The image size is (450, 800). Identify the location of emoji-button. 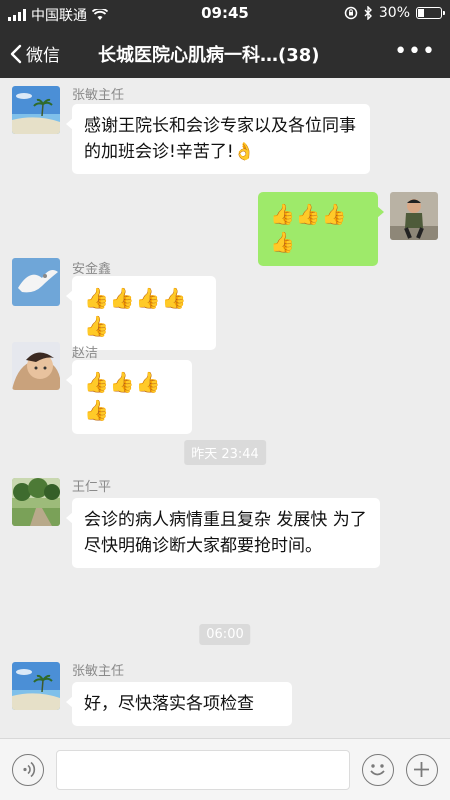
(378, 770).